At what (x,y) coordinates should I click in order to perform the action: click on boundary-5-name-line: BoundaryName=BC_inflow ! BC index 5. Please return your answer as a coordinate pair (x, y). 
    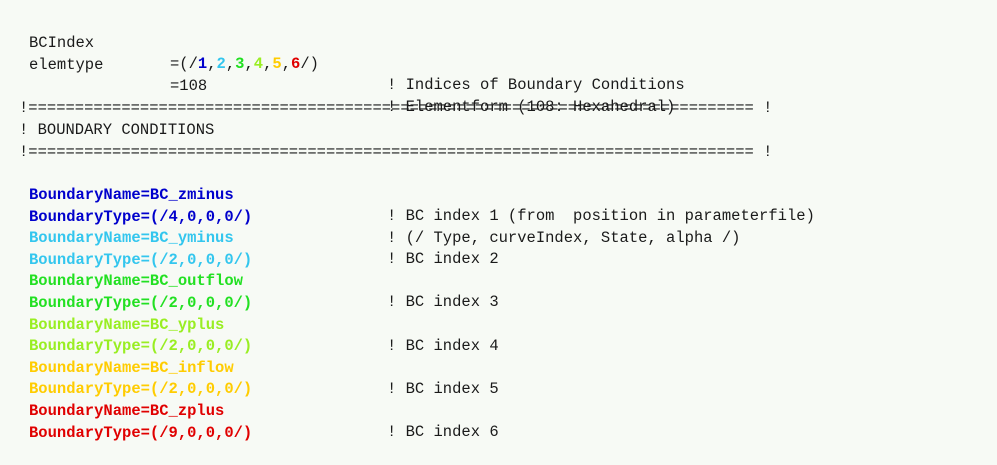
    Looking at the image, I should click on (249, 367).